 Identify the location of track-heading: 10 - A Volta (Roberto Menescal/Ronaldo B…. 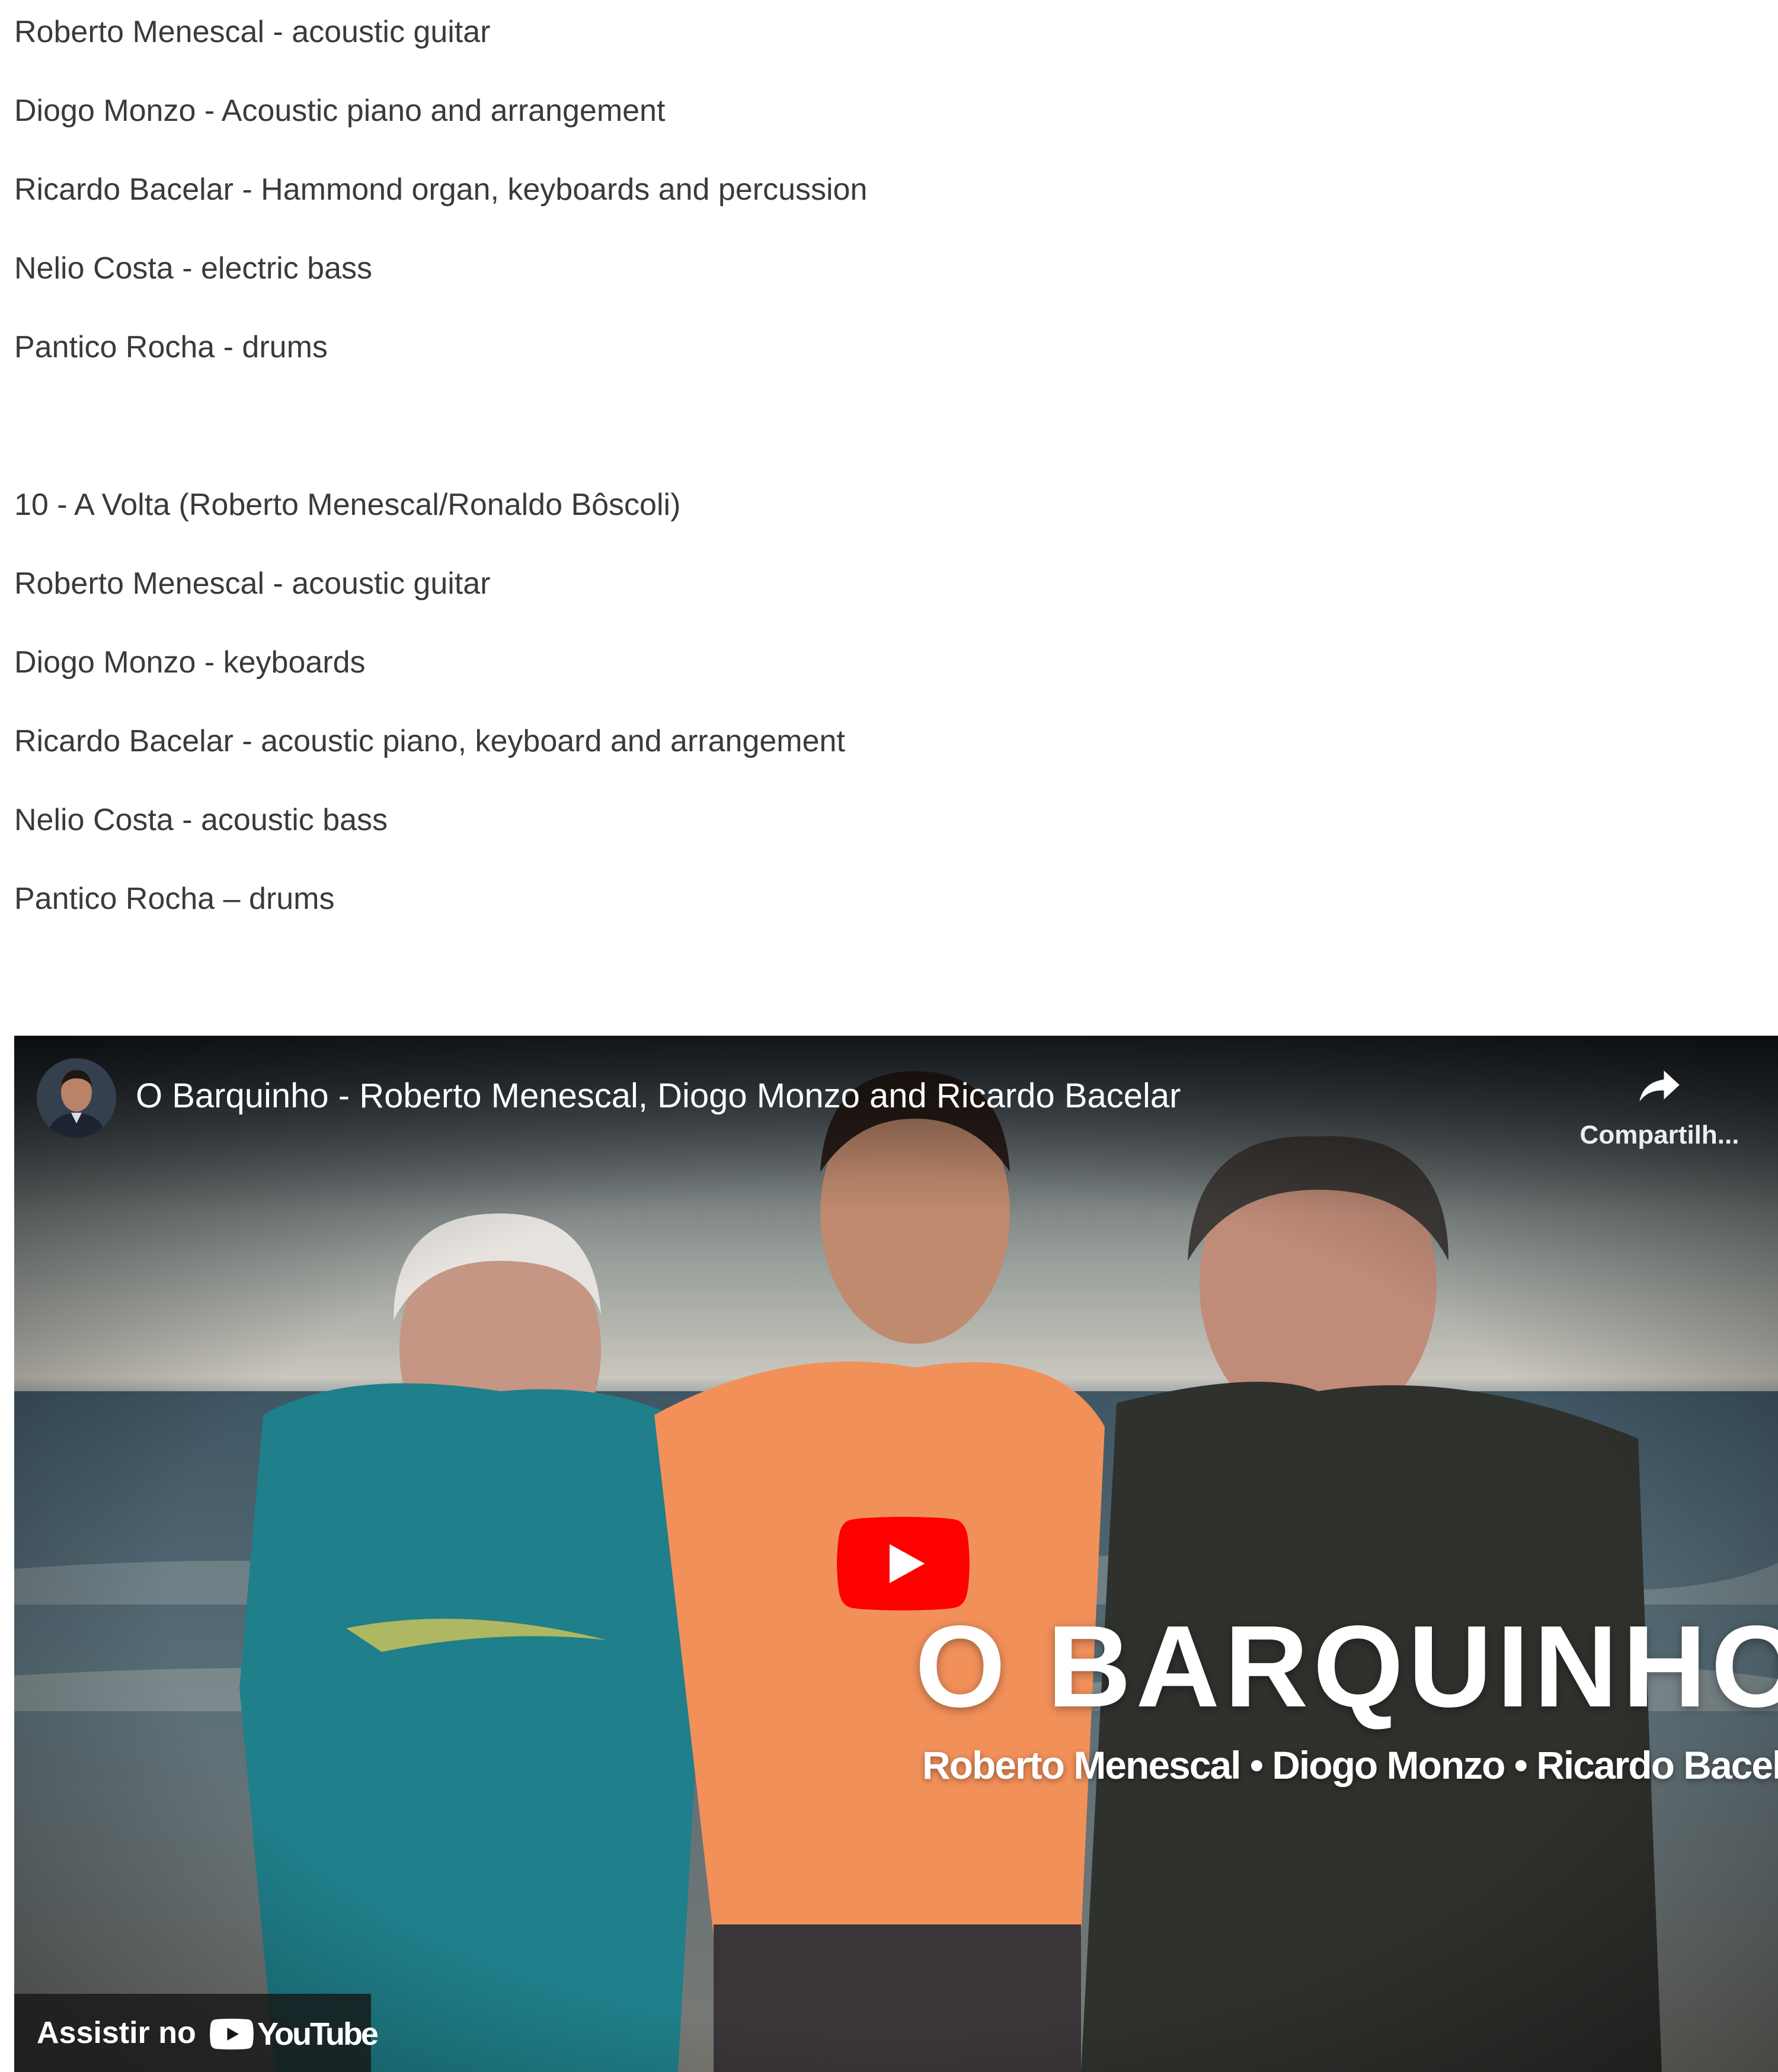
(347, 505).